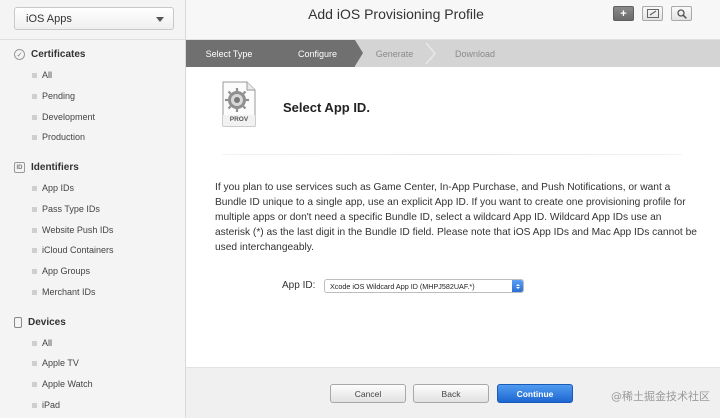  I want to click on chevron-right-icon, so click(430, 53).